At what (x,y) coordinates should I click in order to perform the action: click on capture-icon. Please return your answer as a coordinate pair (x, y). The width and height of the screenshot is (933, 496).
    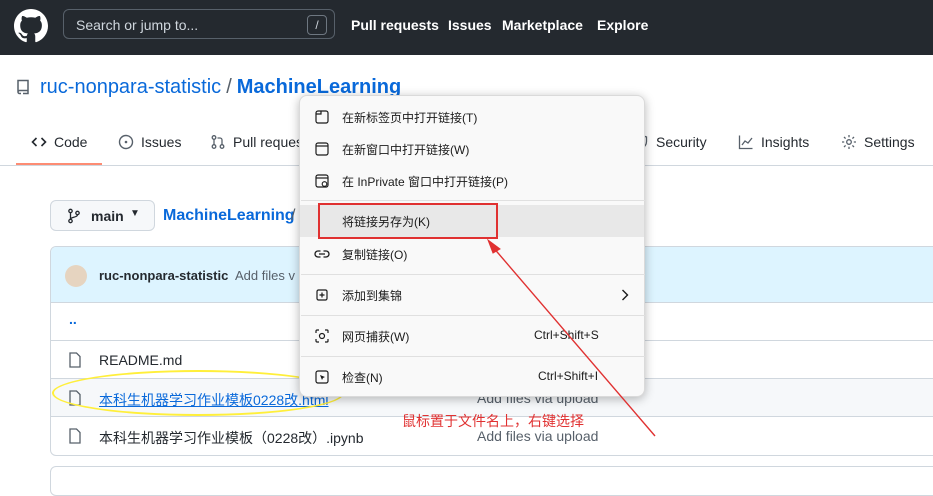
    Looking at the image, I should click on (322, 336).